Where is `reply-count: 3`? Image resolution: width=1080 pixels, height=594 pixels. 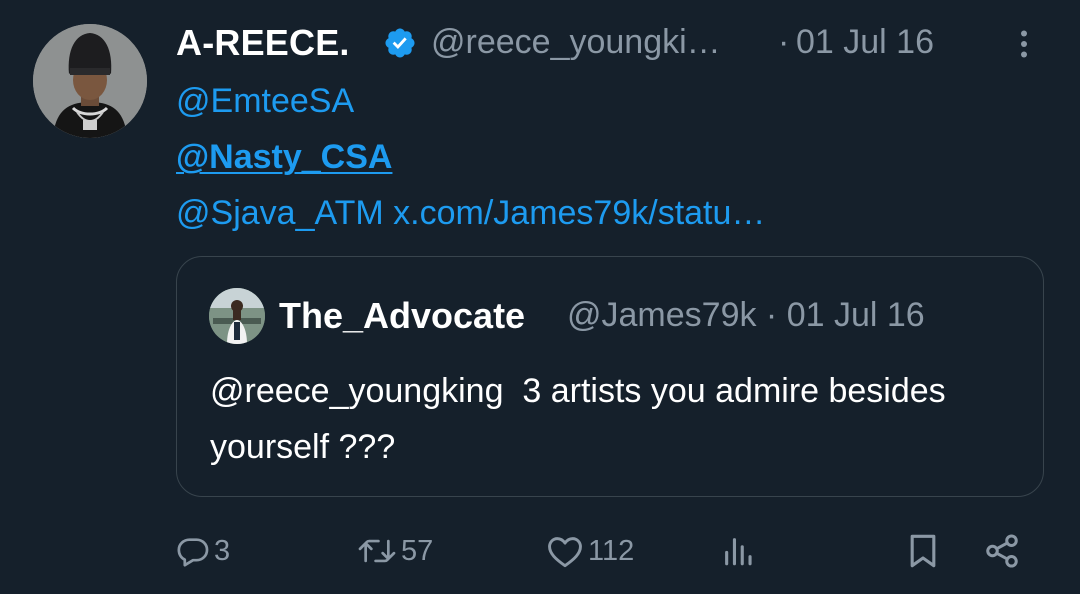
reply-count: 3 is located at coordinates (222, 550).